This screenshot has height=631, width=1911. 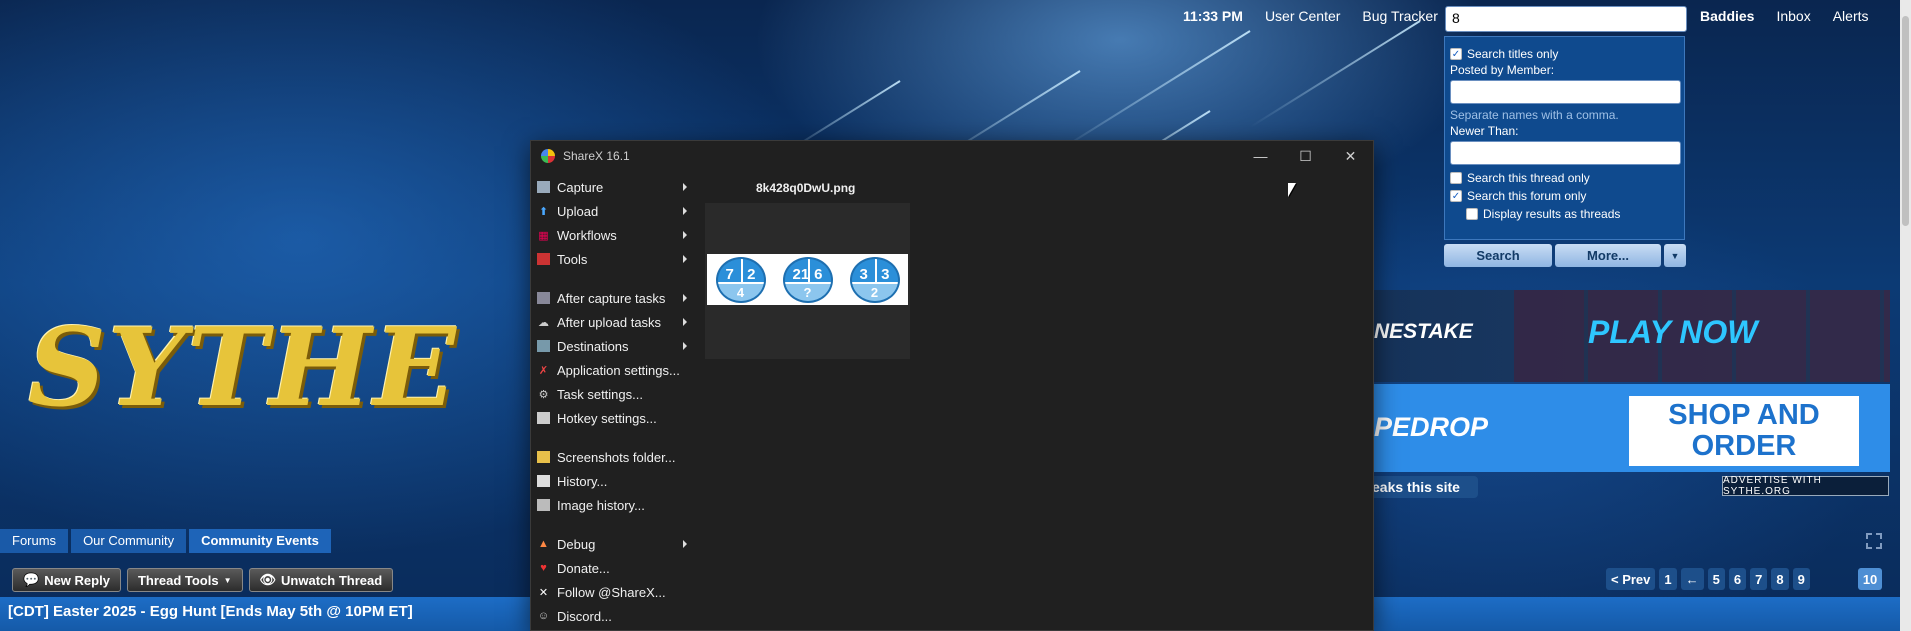 What do you see at coordinates (543, 211) in the screenshot?
I see `upload-icon: ⬆` at bounding box center [543, 211].